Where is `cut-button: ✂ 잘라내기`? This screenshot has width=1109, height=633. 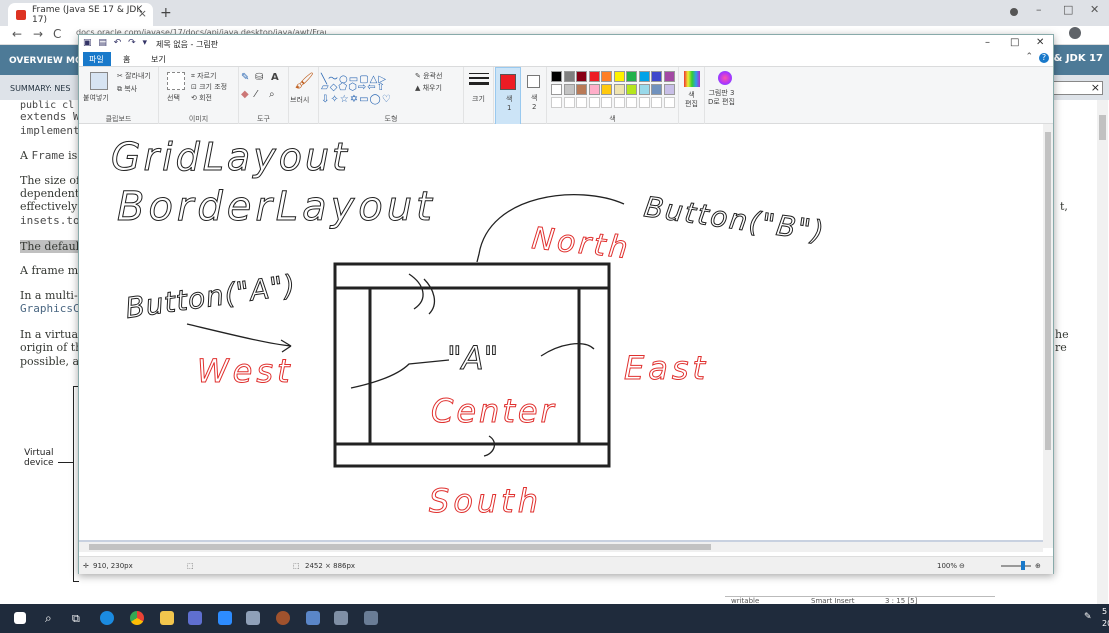 cut-button: ✂ 잘라내기 is located at coordinates (134, 76).